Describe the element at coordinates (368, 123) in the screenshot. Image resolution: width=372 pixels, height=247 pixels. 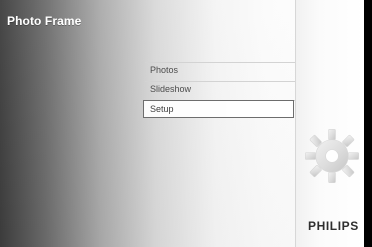
I see `screen-edge` at that location.